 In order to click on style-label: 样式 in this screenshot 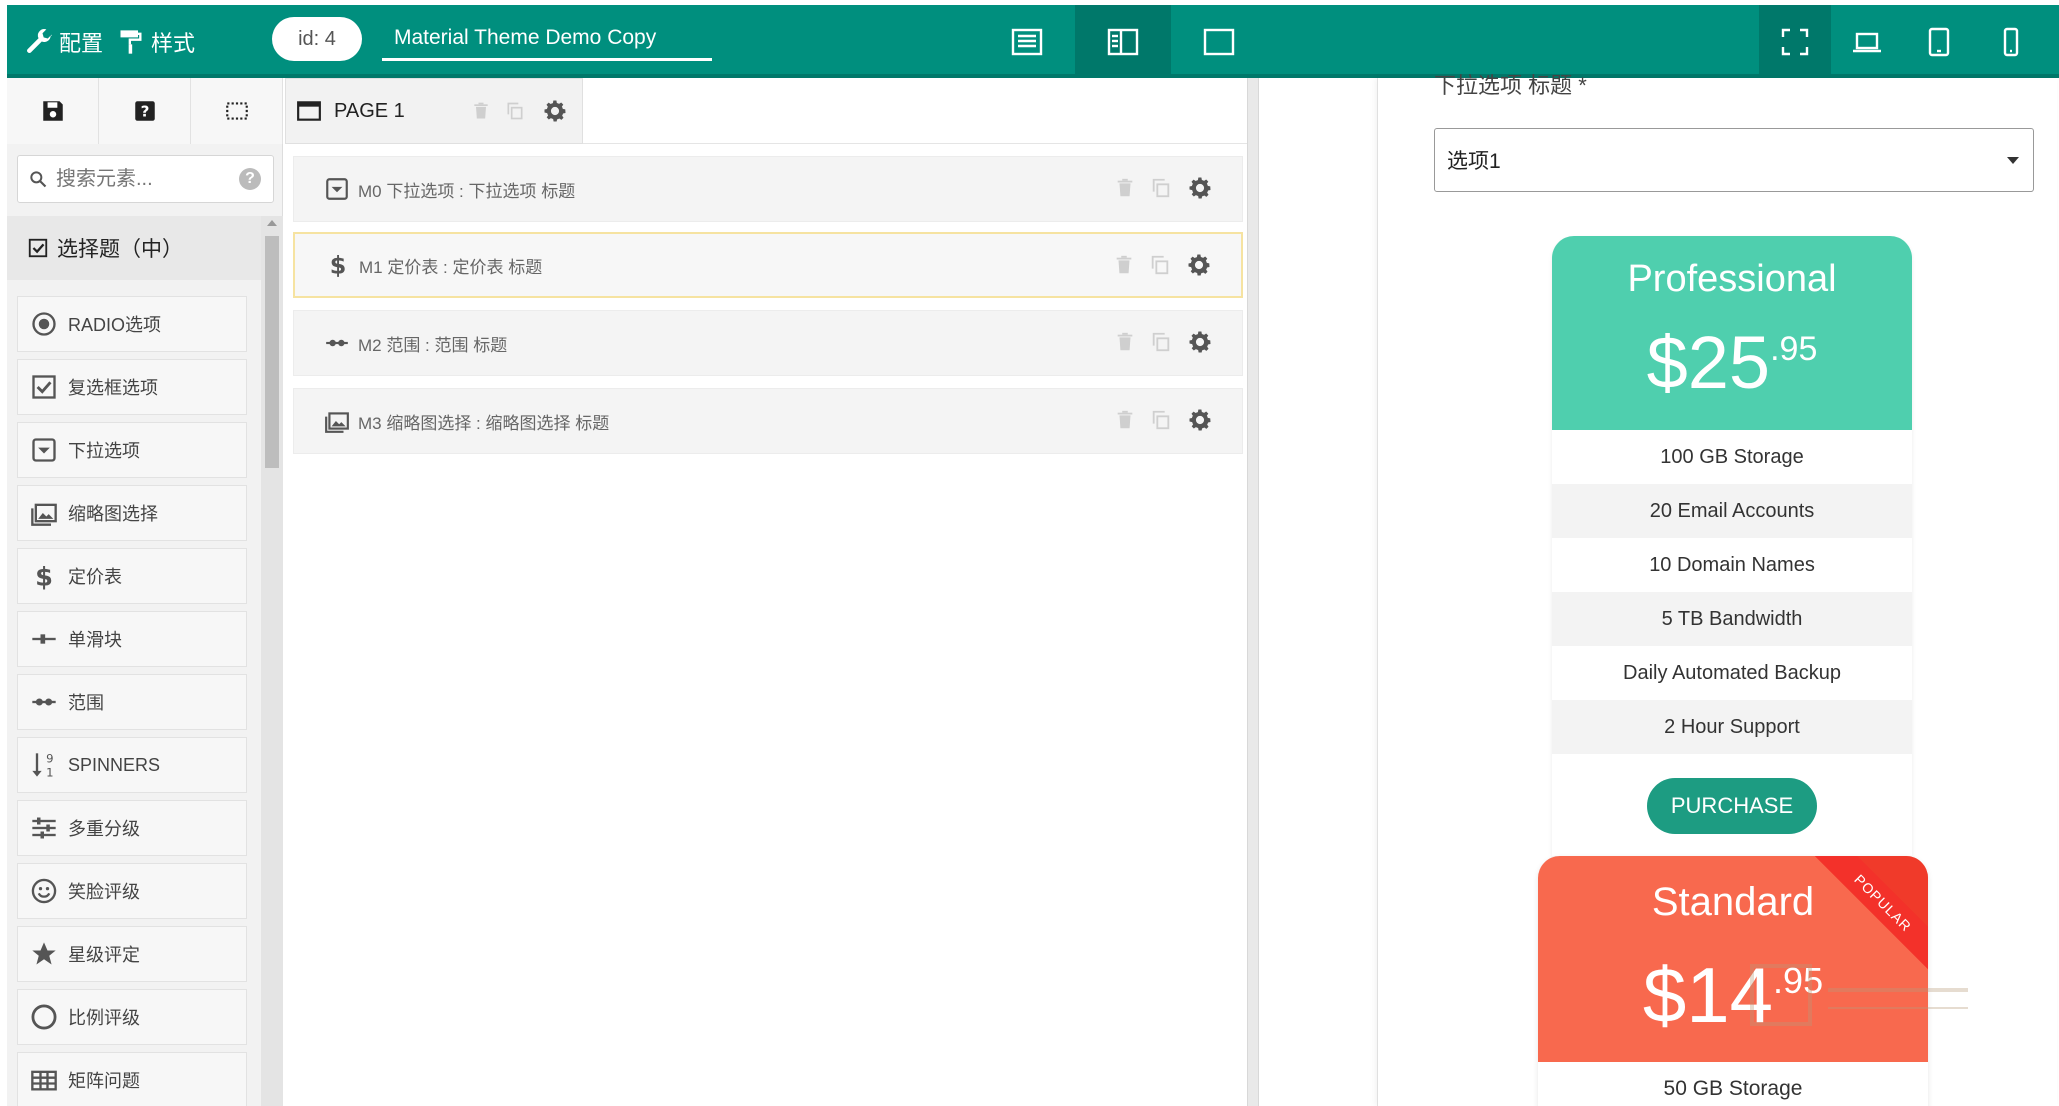, I will do `click(173, 43)`.